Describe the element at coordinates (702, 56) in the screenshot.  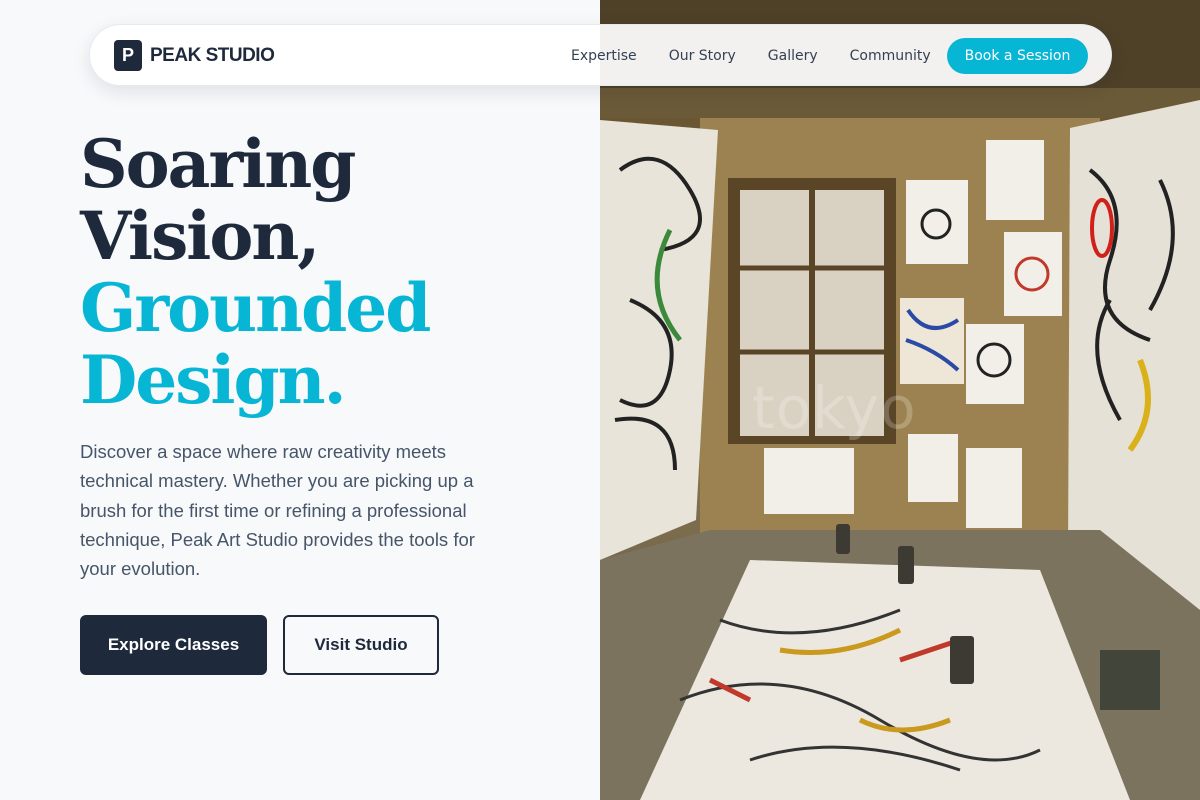
I see `nav-link-our-story: Our Story` at that location.